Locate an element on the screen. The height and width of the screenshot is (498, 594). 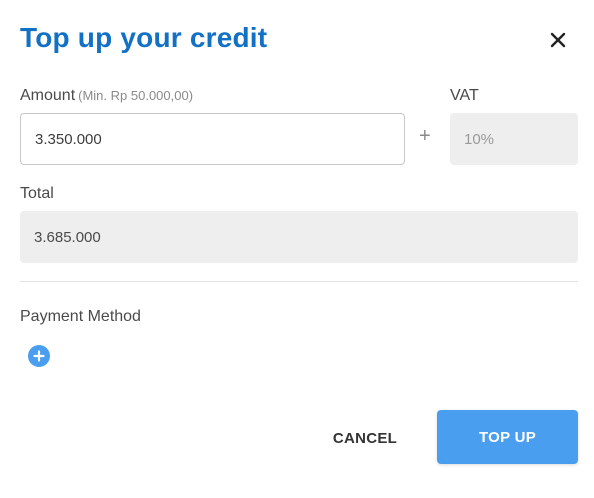
total-value: 3.685.000 is located at coordinates (67, 237).